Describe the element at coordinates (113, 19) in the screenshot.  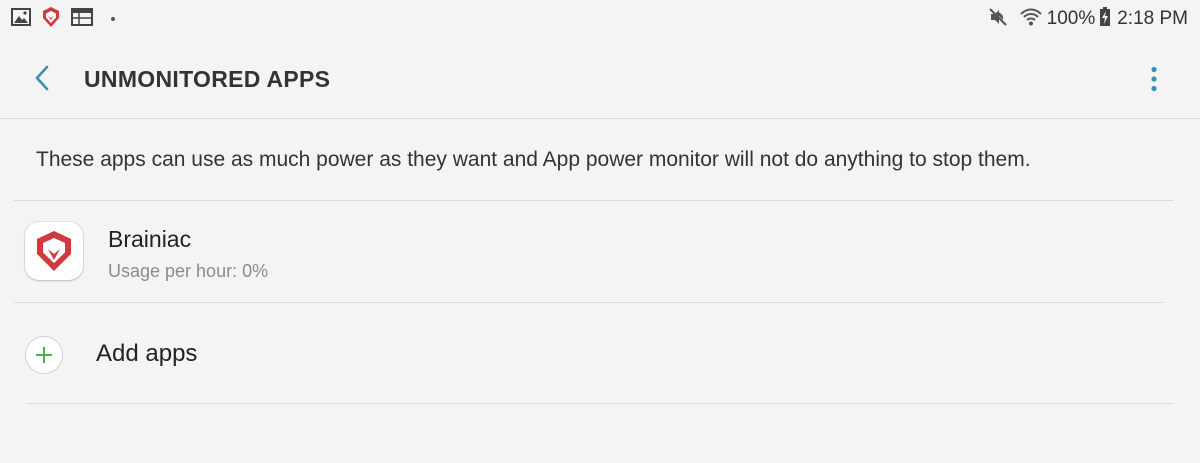
I see `more-notifications-dot` at that location.